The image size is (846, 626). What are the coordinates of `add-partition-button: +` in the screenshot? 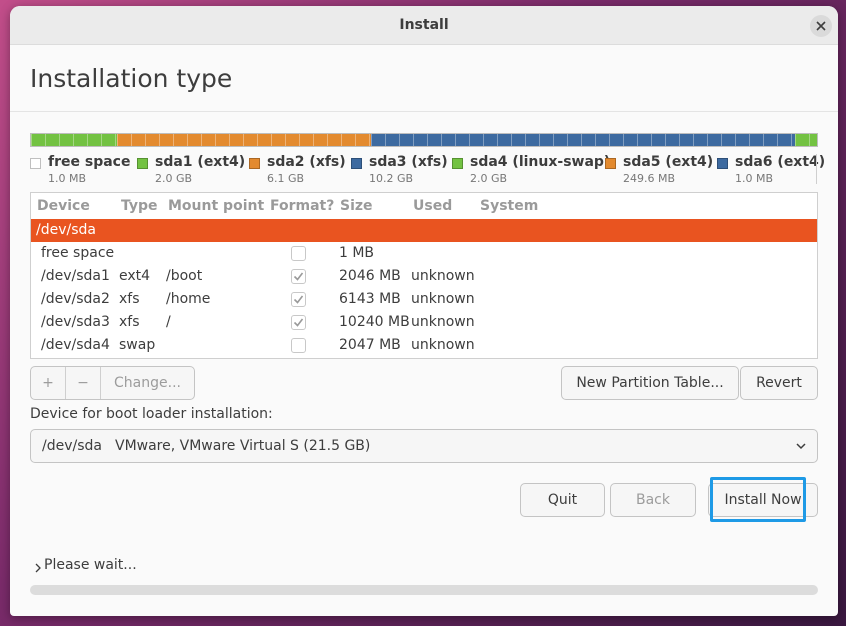 It's located at (48, 383).